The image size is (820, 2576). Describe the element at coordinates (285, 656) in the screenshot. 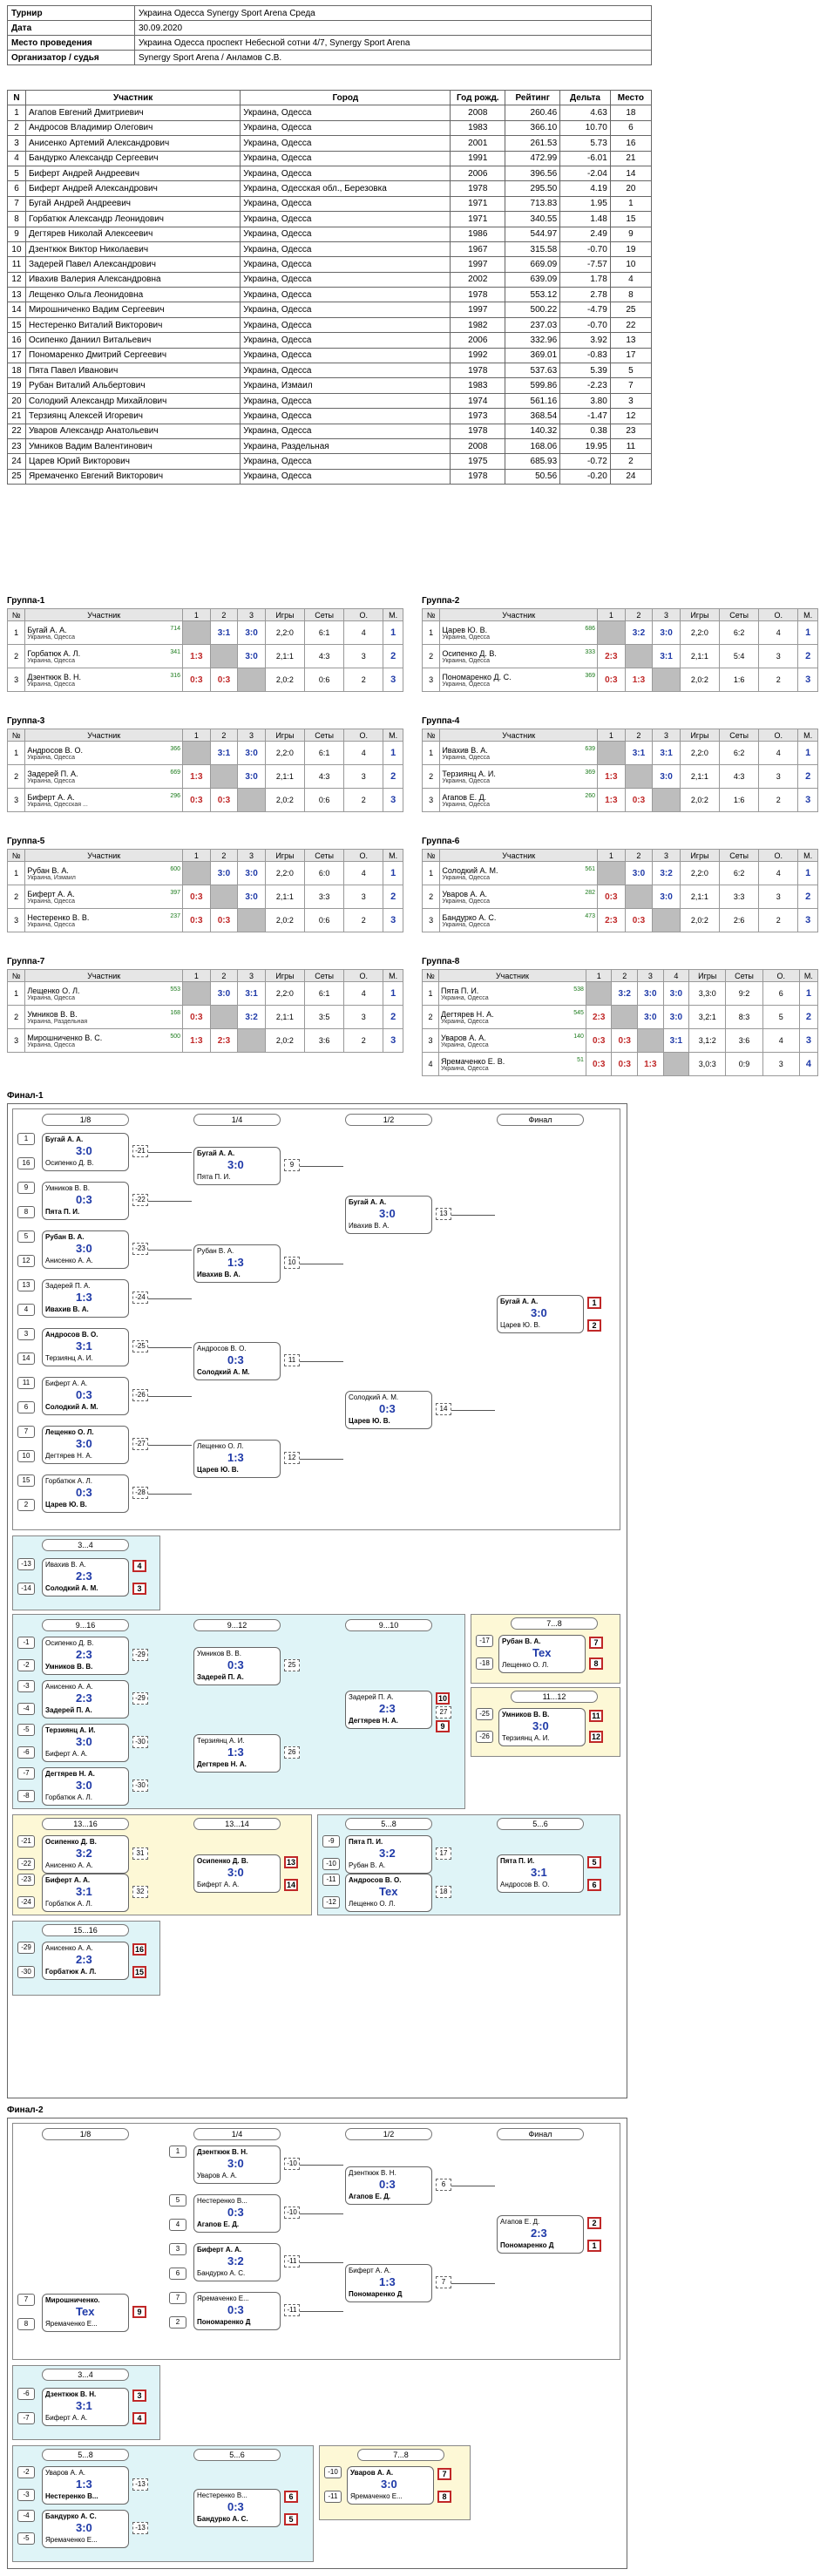

I see `games-value: 2,1:1` at that location.